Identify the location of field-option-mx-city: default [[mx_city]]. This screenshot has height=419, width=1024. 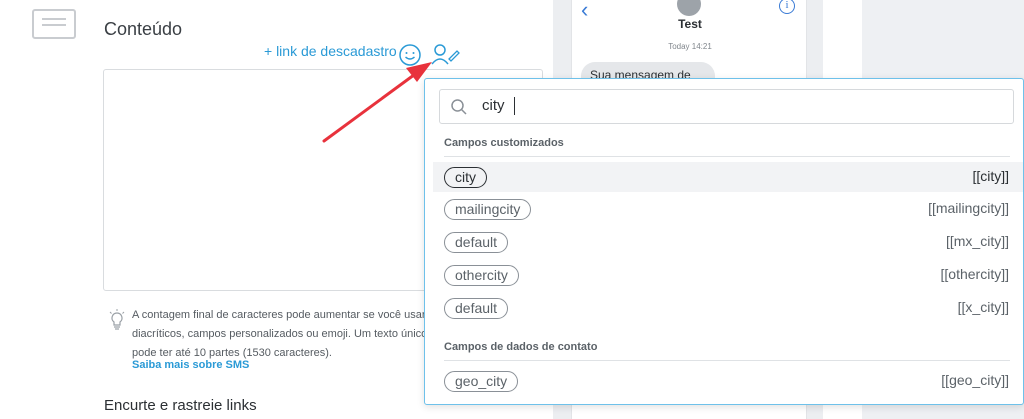
(728, 242).